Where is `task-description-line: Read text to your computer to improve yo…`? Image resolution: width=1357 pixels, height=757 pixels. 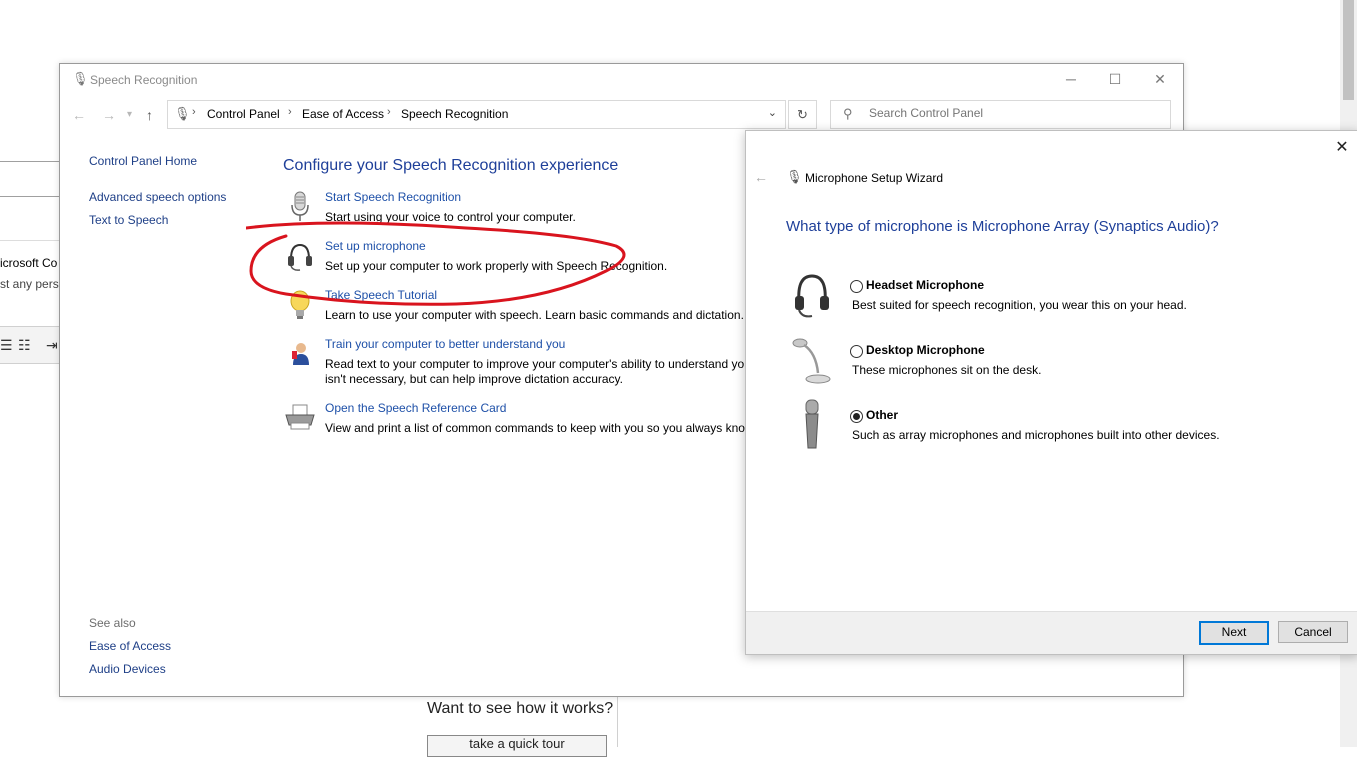 task-description-line: Read text to your computer to improve yo… is located at coordinates (535, 364).